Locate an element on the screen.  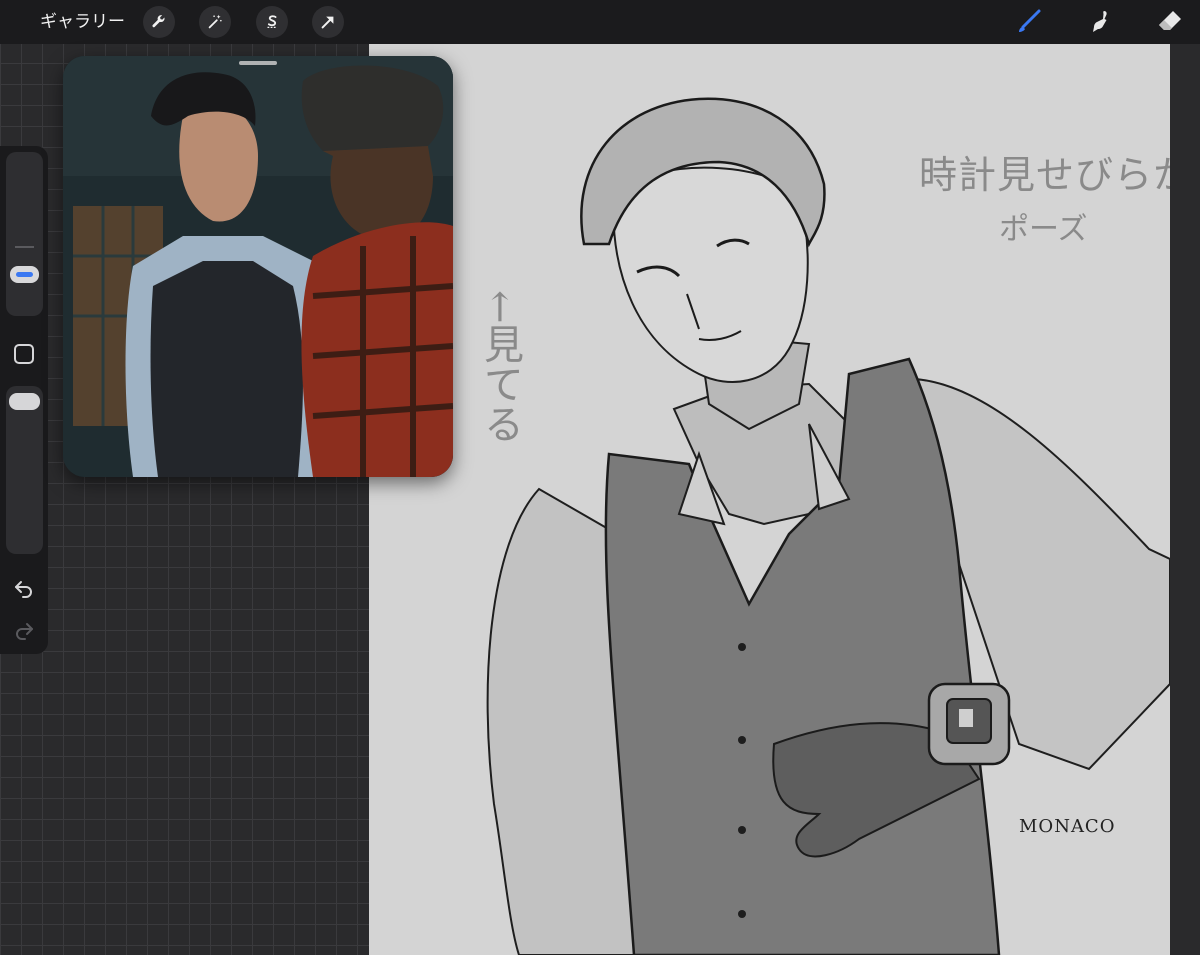
modify-button is located at coordinates (24, 354).